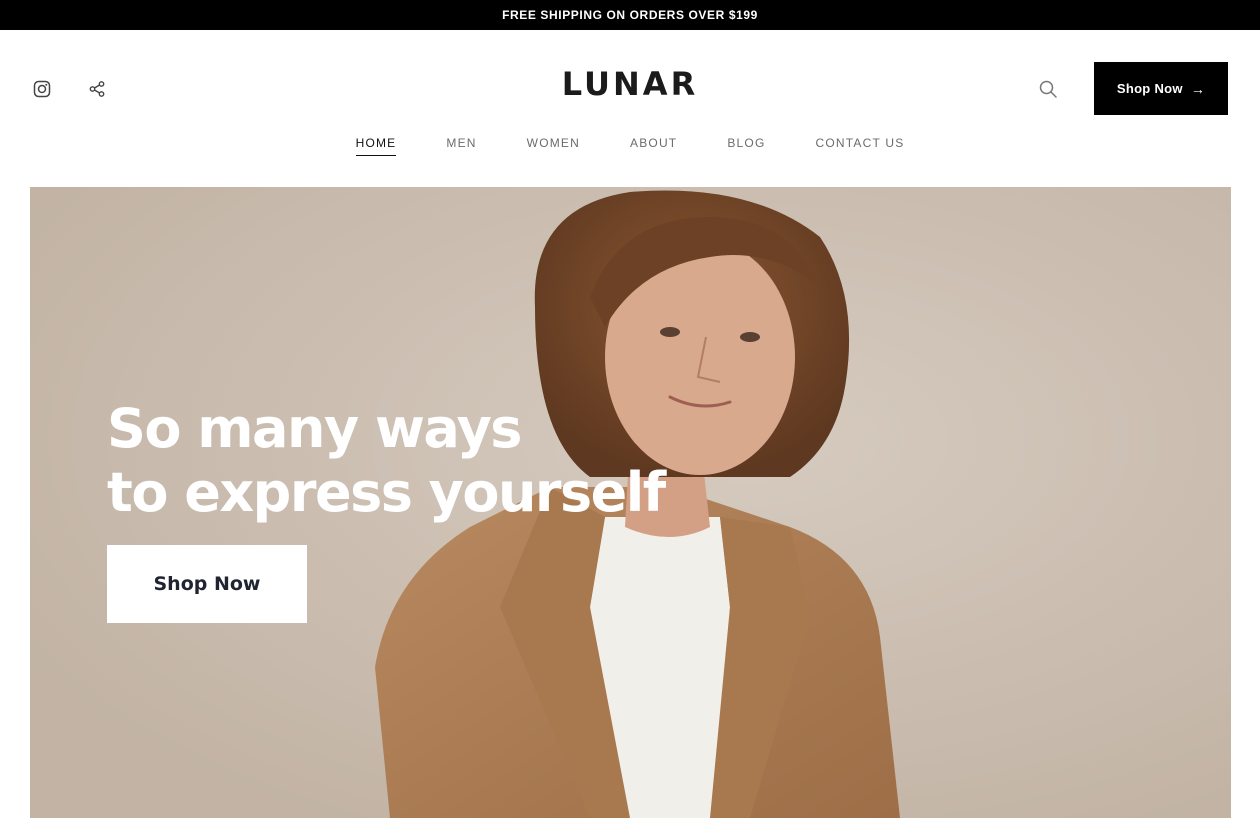  I want to click on hero-title-line-2: to express yourself, so click(386, 492).